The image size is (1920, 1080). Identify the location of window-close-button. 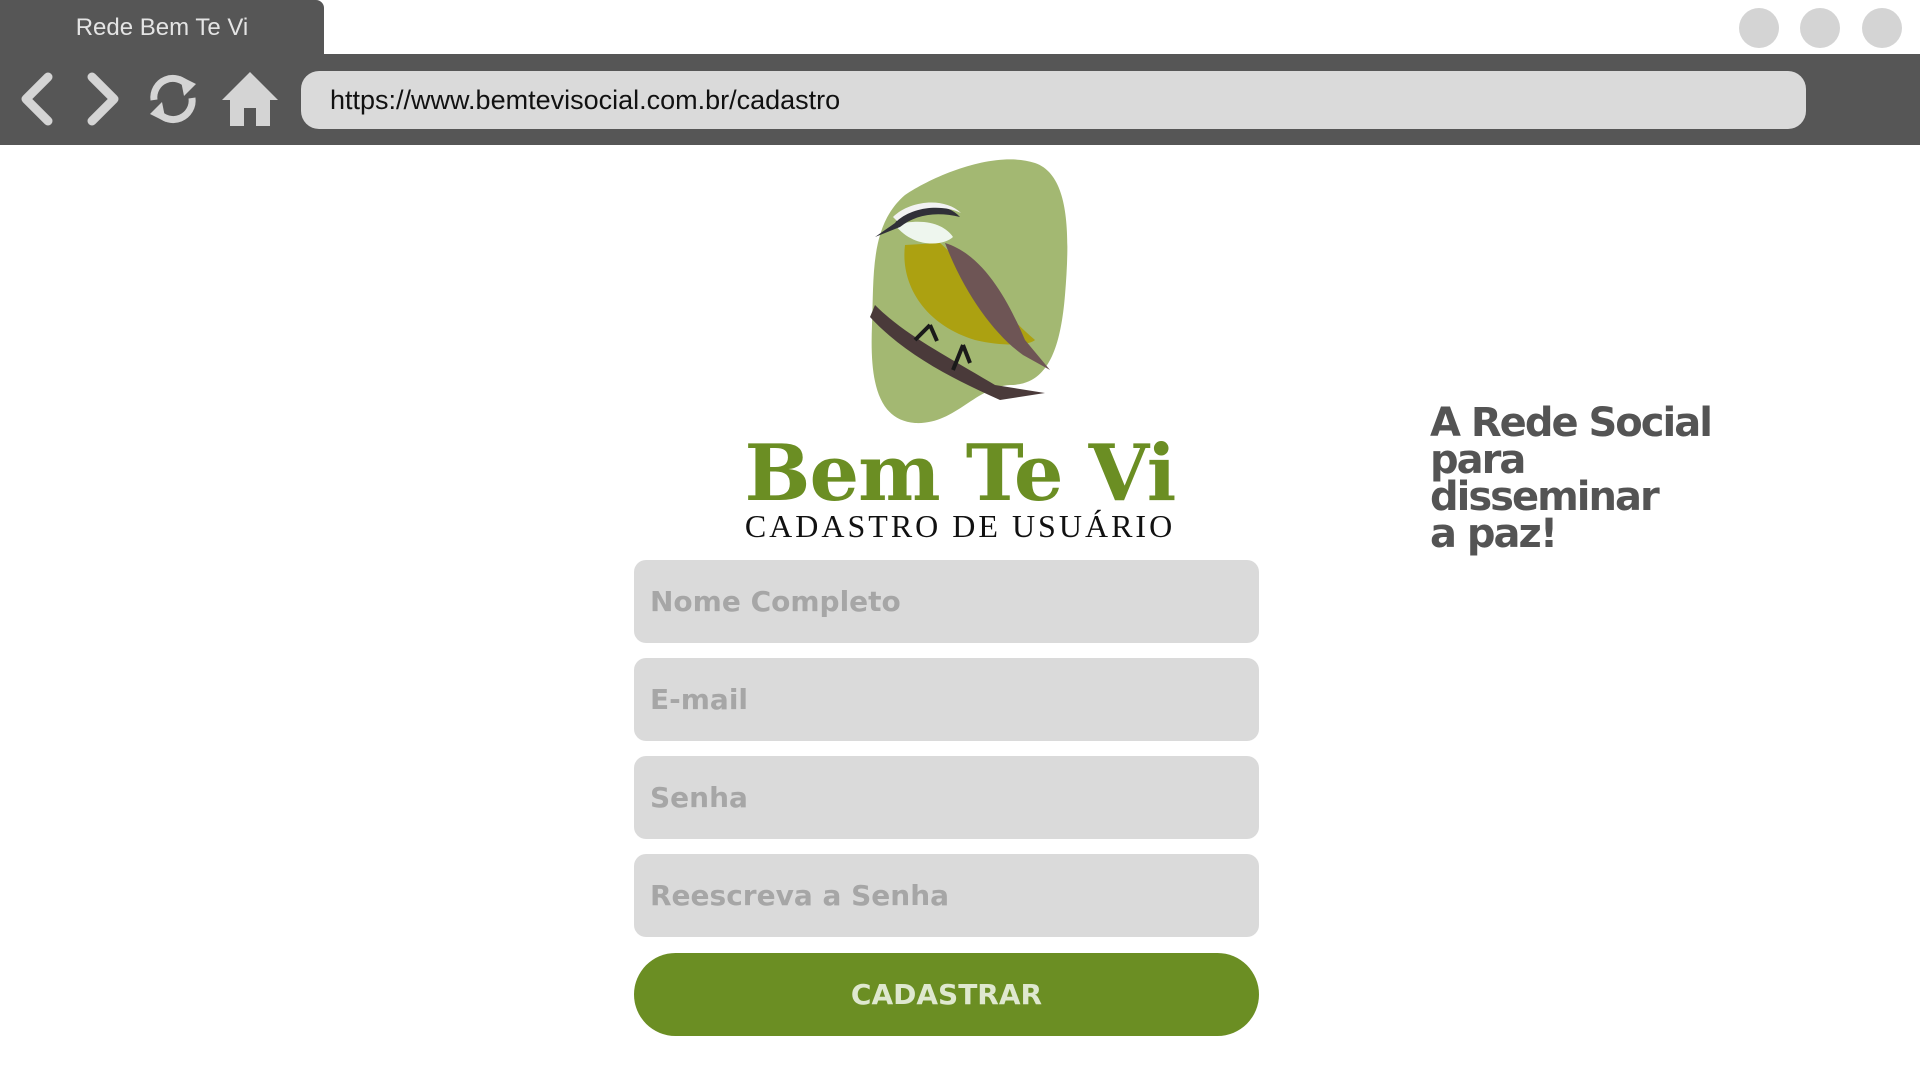
(1882, 28).